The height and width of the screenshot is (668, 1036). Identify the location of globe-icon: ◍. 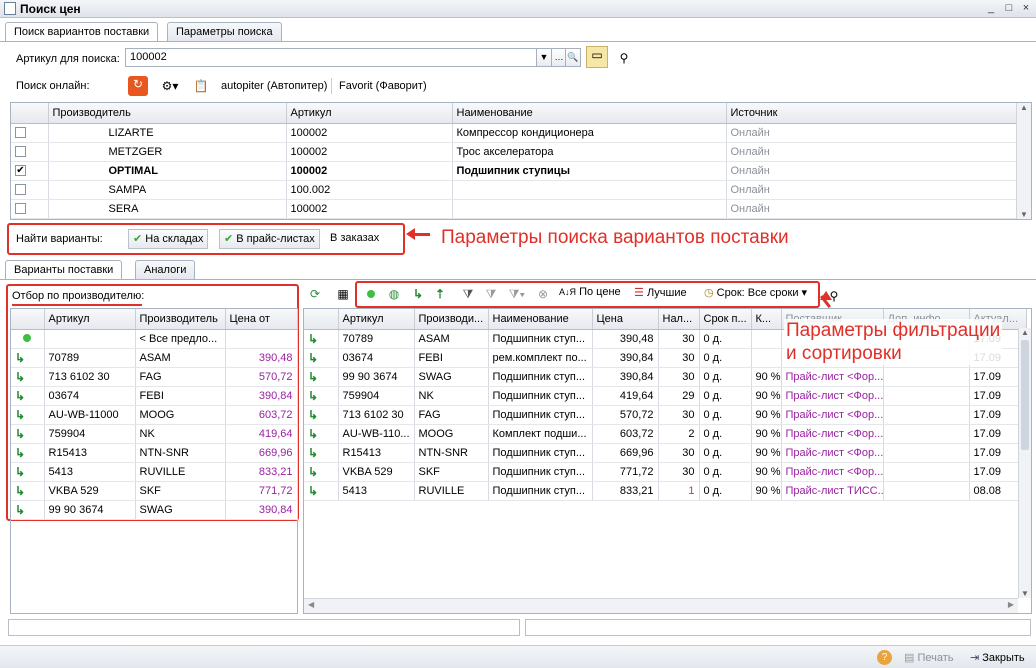
(394, 294).